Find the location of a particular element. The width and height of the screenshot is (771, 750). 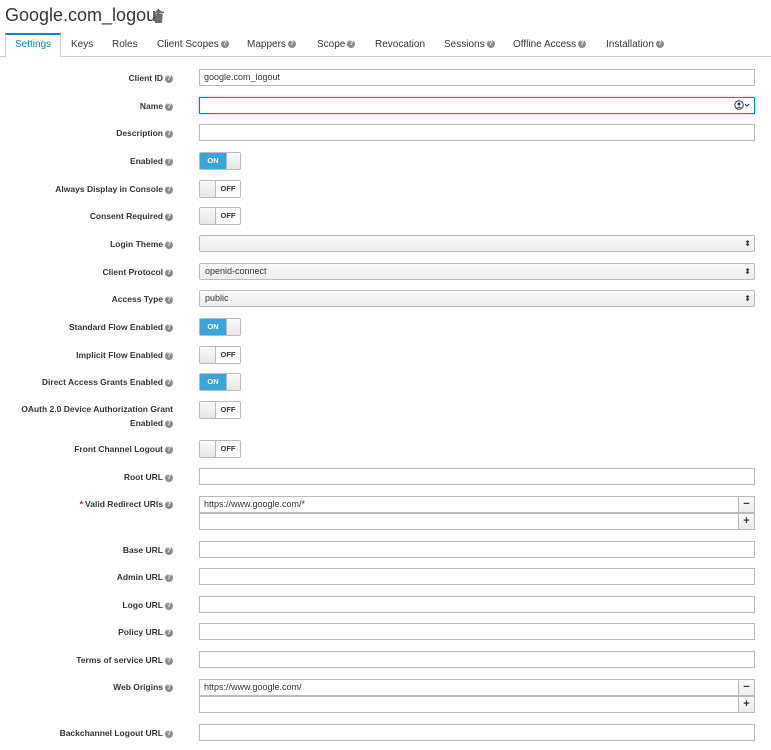

logo-url-input is located at coordinates (477, 604).